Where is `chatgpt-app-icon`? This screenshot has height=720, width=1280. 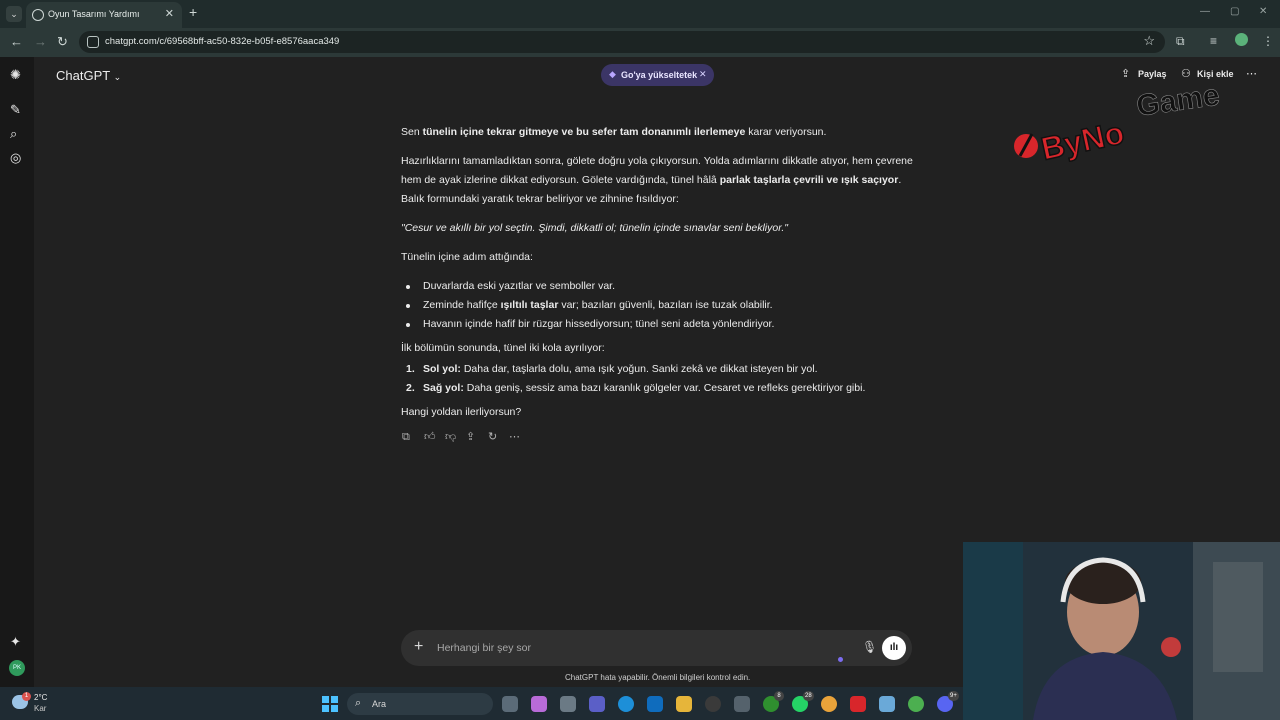
chatgpt-app-icon is located at coordinates (713, 704).